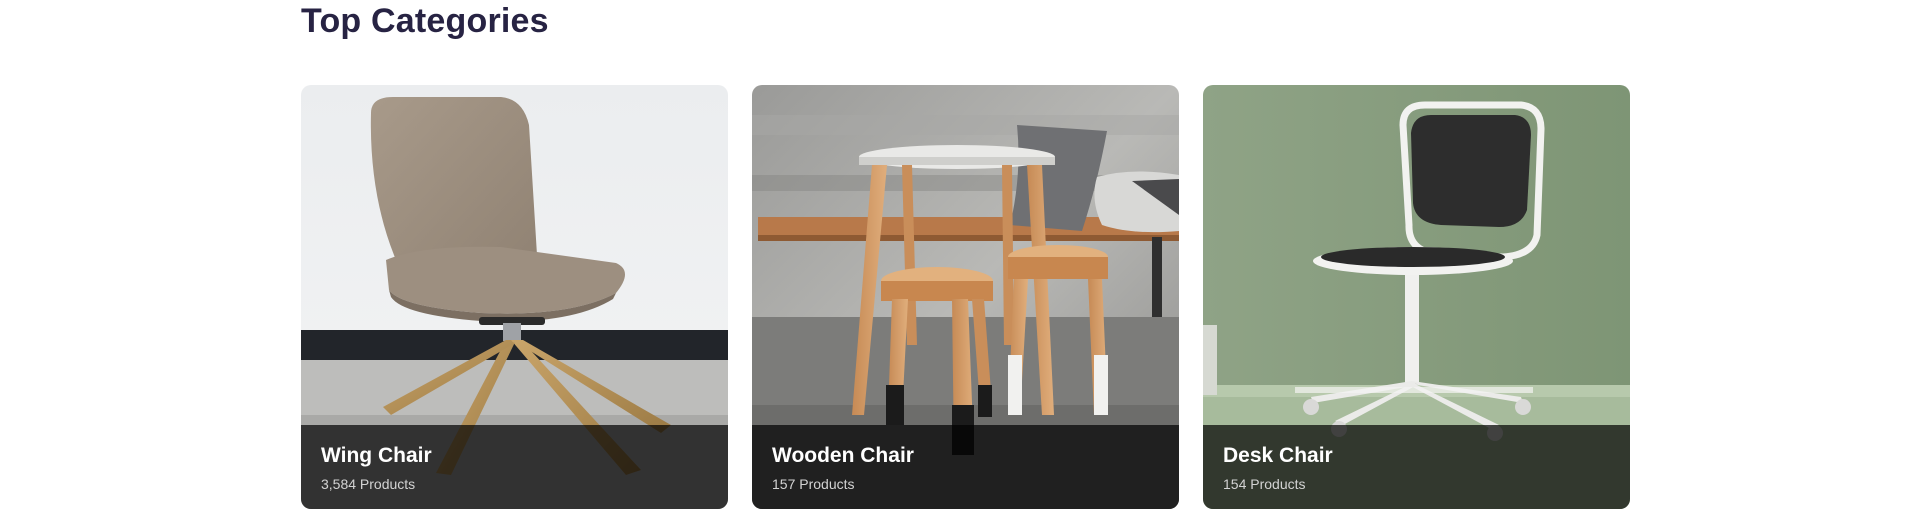  Describe the element at coordinates (1264, 484) in the screenshot. I see `category-product-count: 154 Products` at that location.